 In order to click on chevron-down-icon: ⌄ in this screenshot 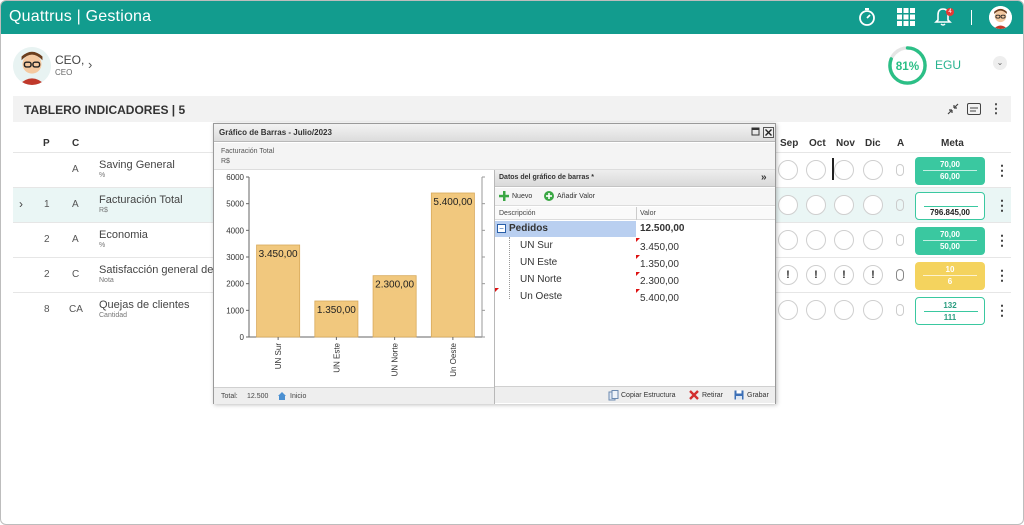, I will do `click(1000, 63)`.